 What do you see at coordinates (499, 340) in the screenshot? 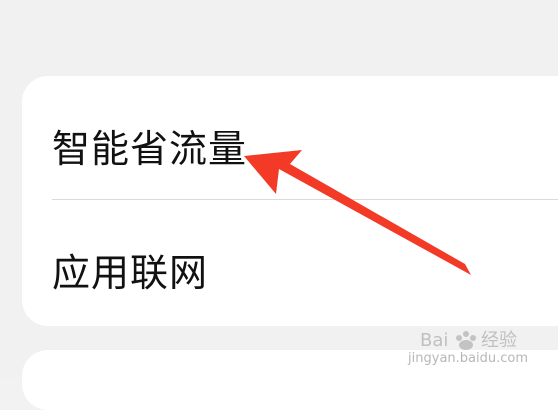
I see `svg-text: 经验` at bounding box center [499, 340].